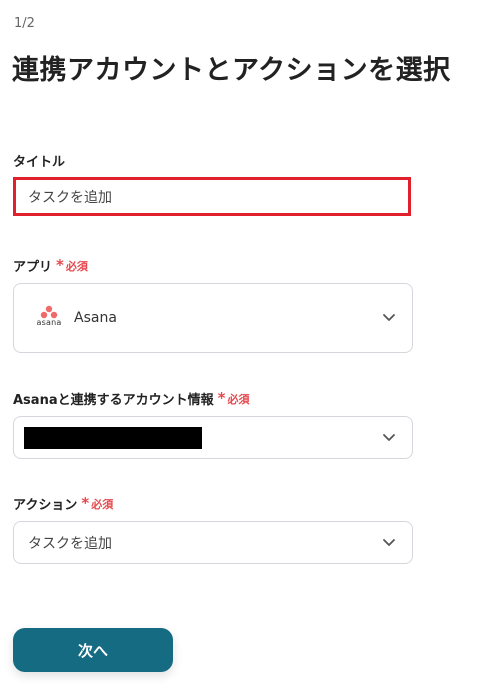 The image size is (478, 692). I want to click on page-title: 連携アカウントとアクションを選択, so click(231, 70).